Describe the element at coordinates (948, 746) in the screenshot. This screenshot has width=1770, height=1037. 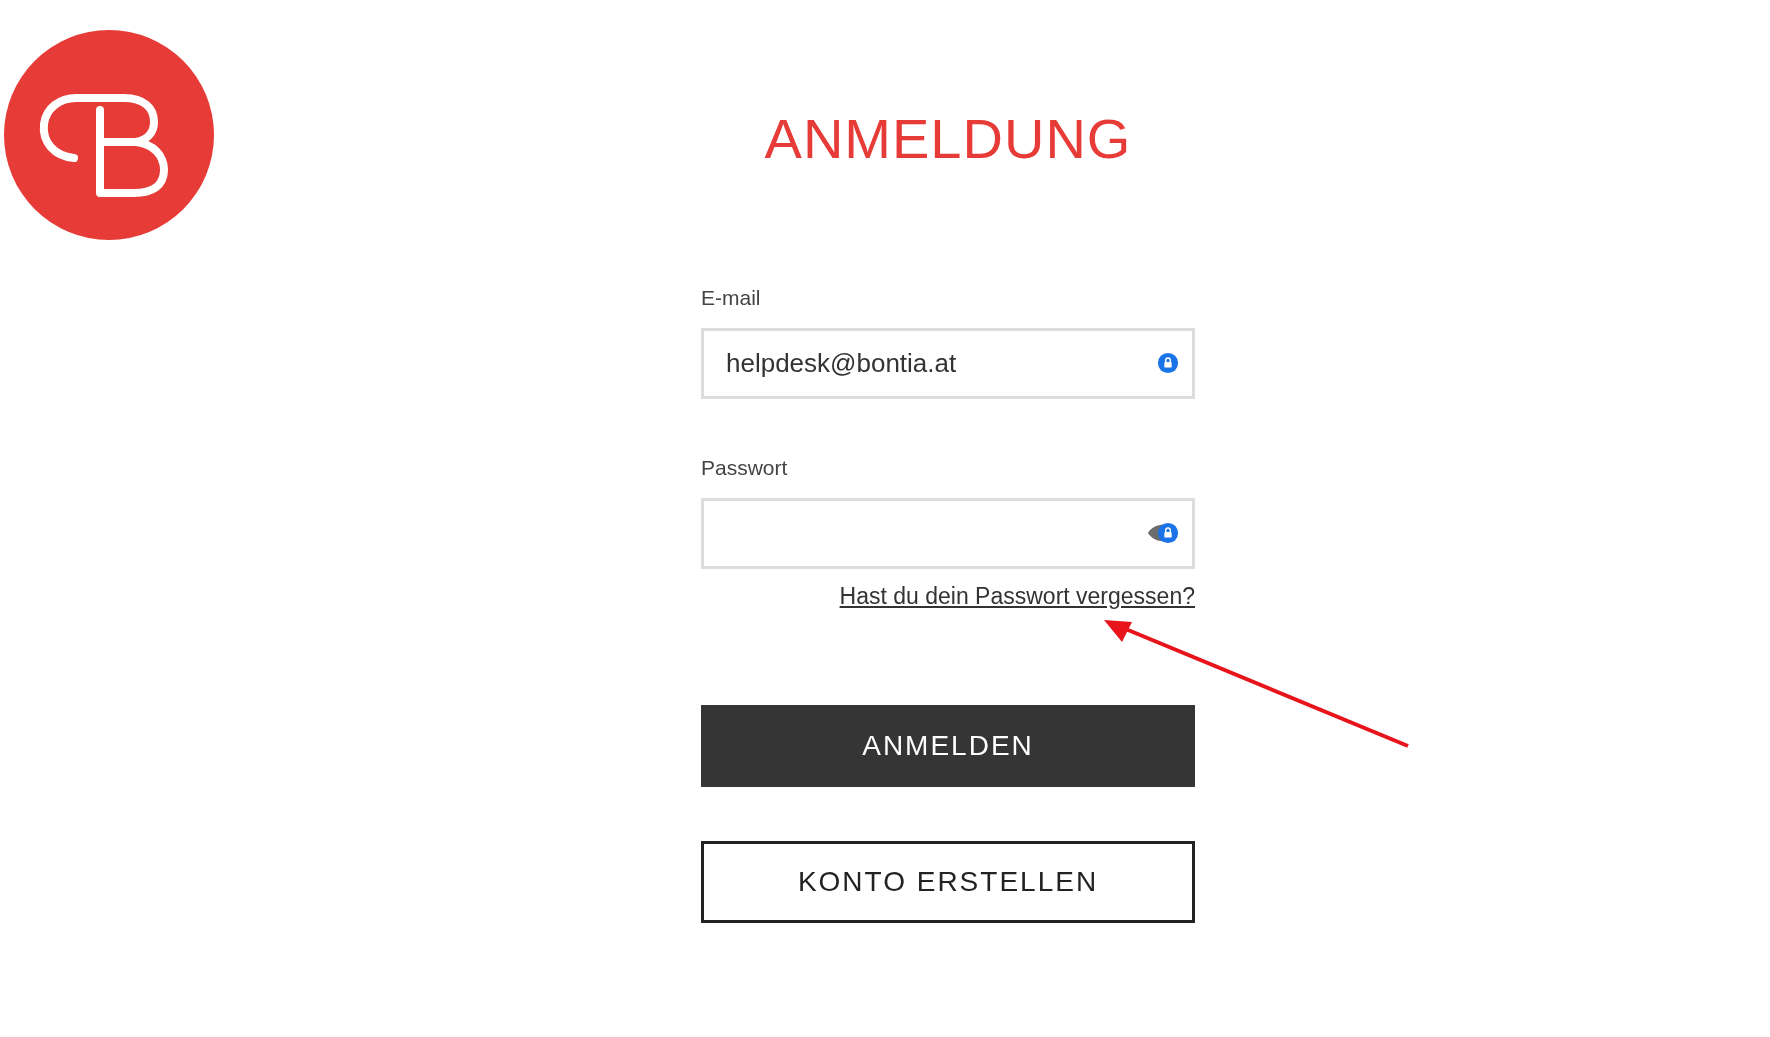
I see `login-button: ANMELDEN` at that location.